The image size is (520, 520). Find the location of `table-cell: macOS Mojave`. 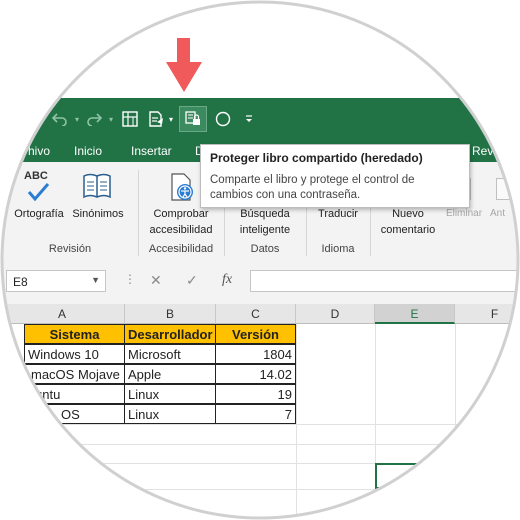

table-cell: macOS Mojave is located at coordinates (74, 374).